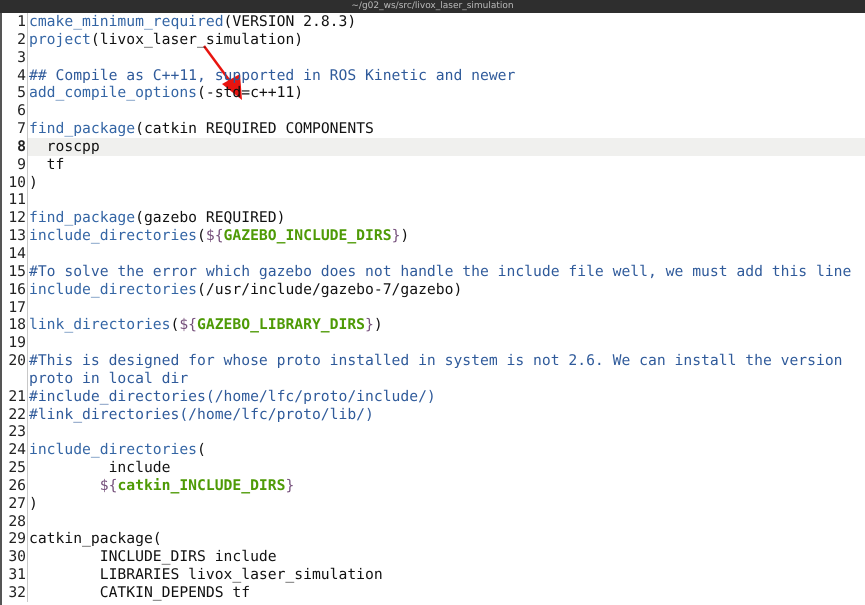  What do you see at coordinates (174, 593) in the screenshot?
I see `code-line: CATKIN_DEPENDS tf` at bounding box center [174, 593].